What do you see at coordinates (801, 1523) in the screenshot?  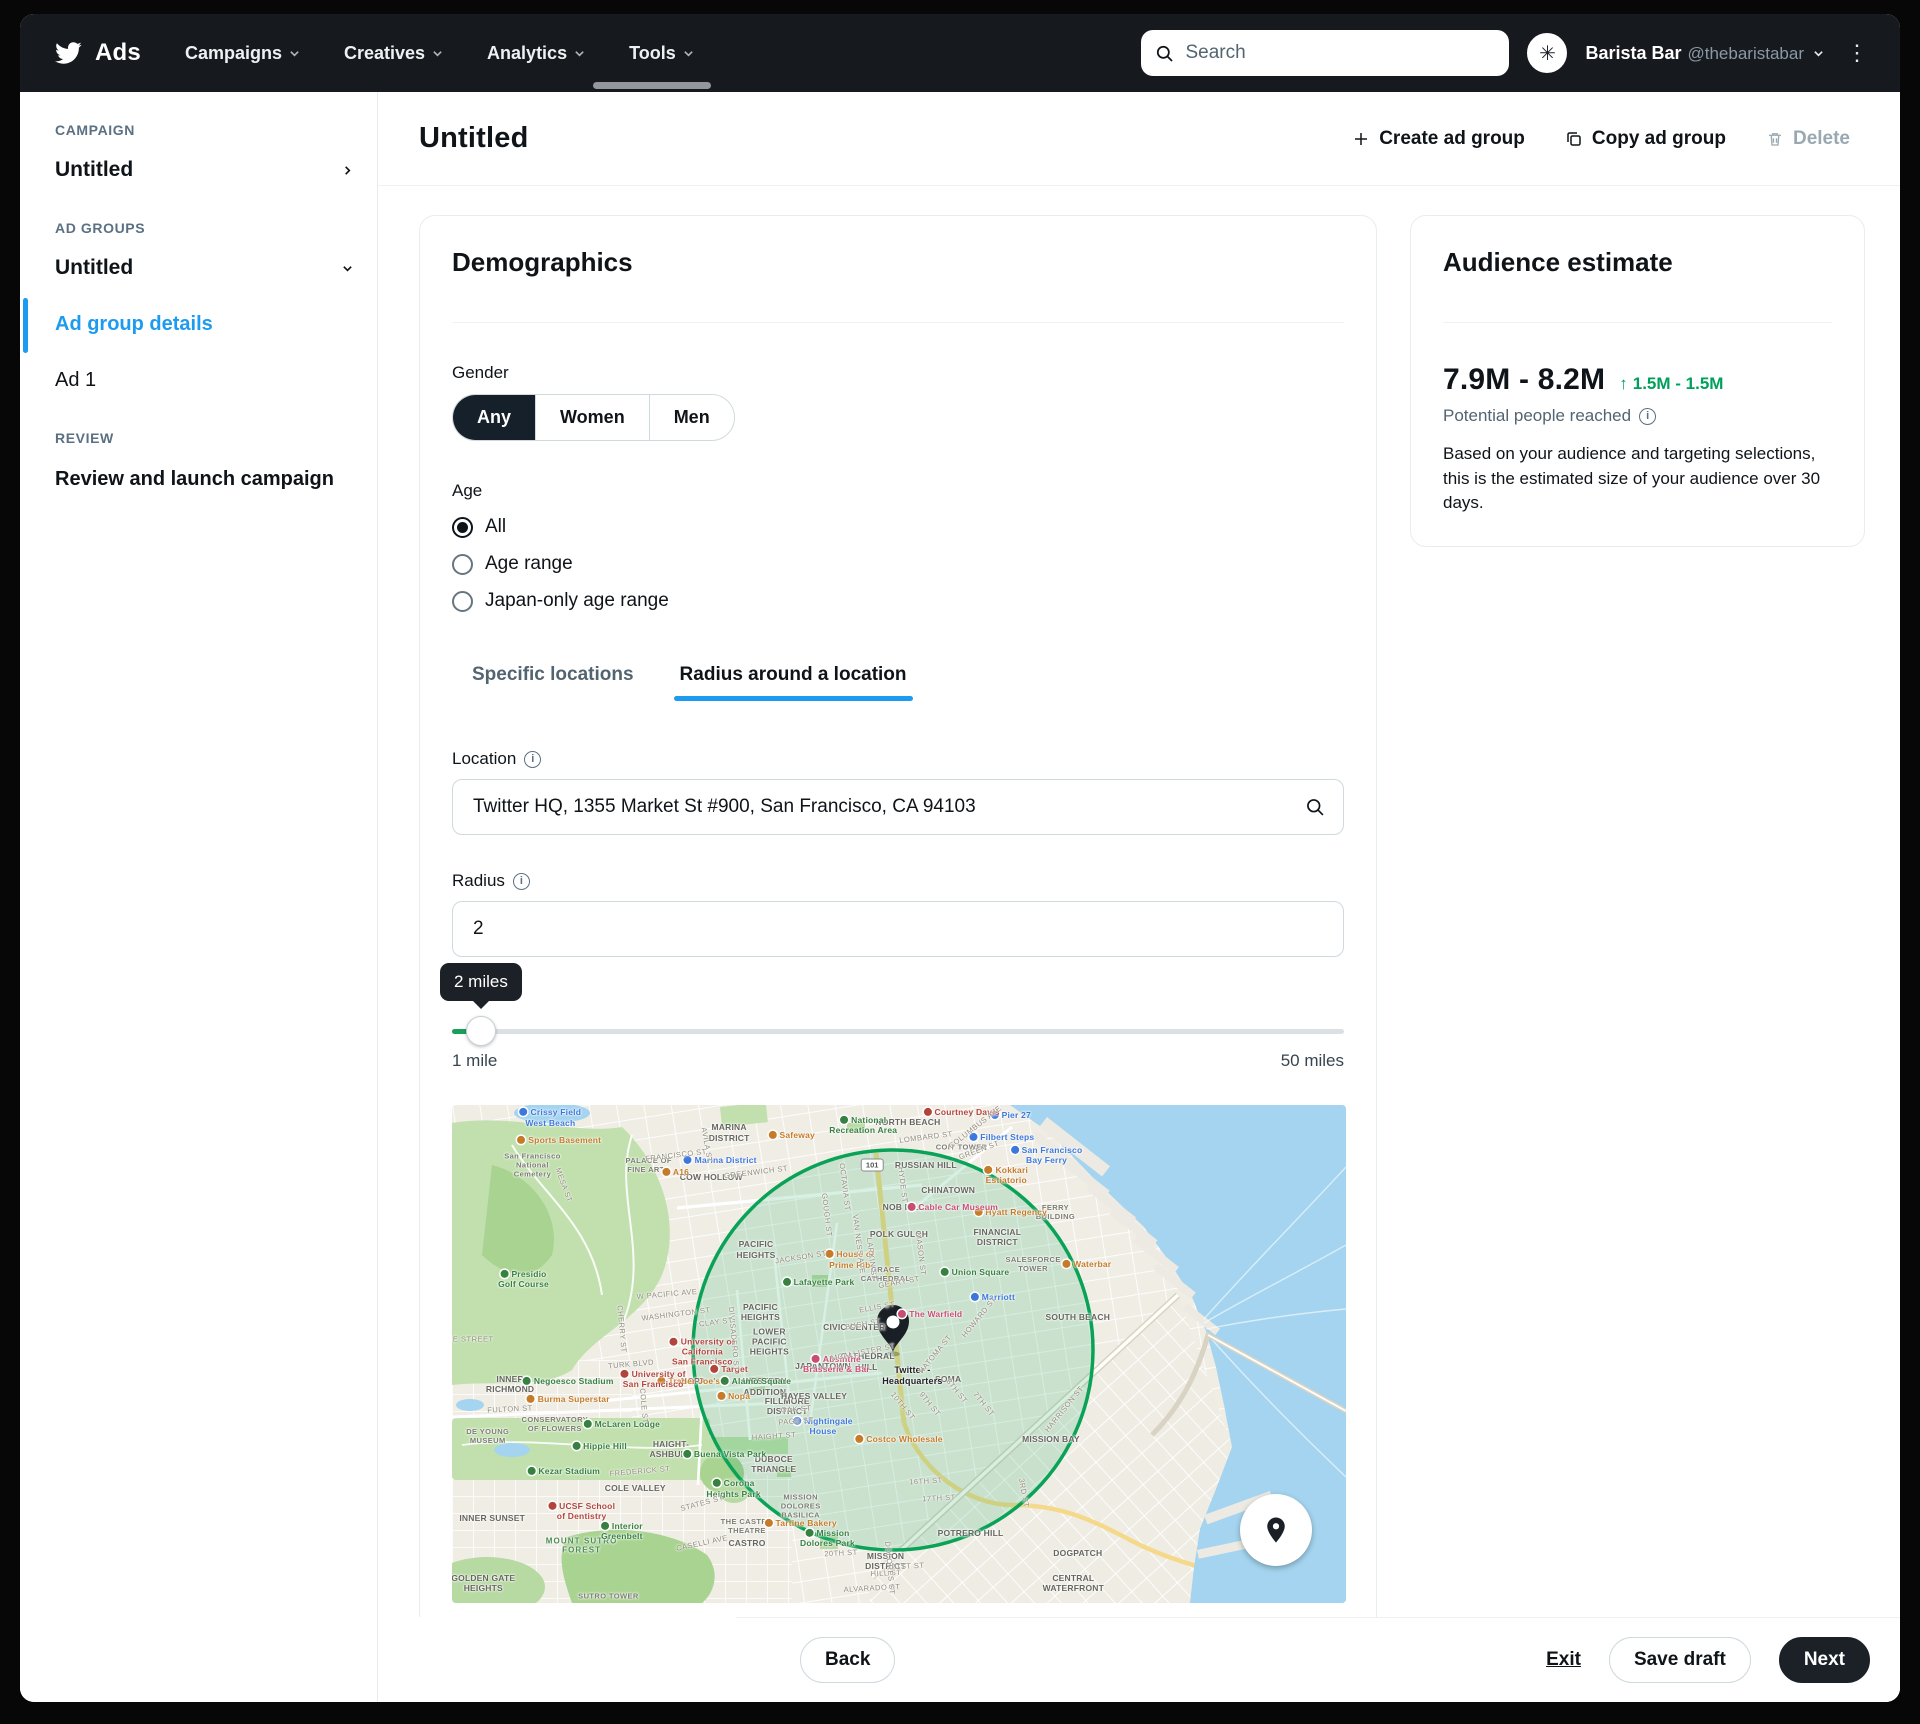 I see `map-label: Tartine Bakery` at bounding box center [801, 1523].